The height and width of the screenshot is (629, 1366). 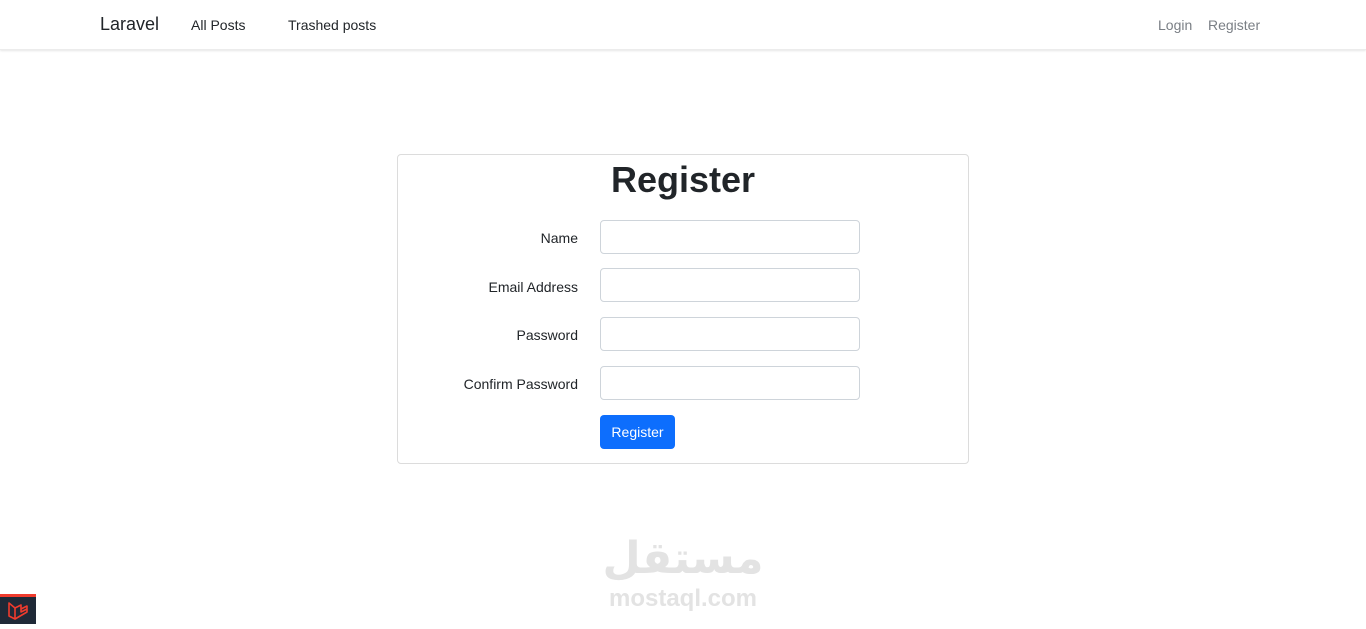 What do you see at coordinates (520, 384) in the screenshot?
I see `confirm-password-label: Confirm Password` at bounding box center [520, 384].